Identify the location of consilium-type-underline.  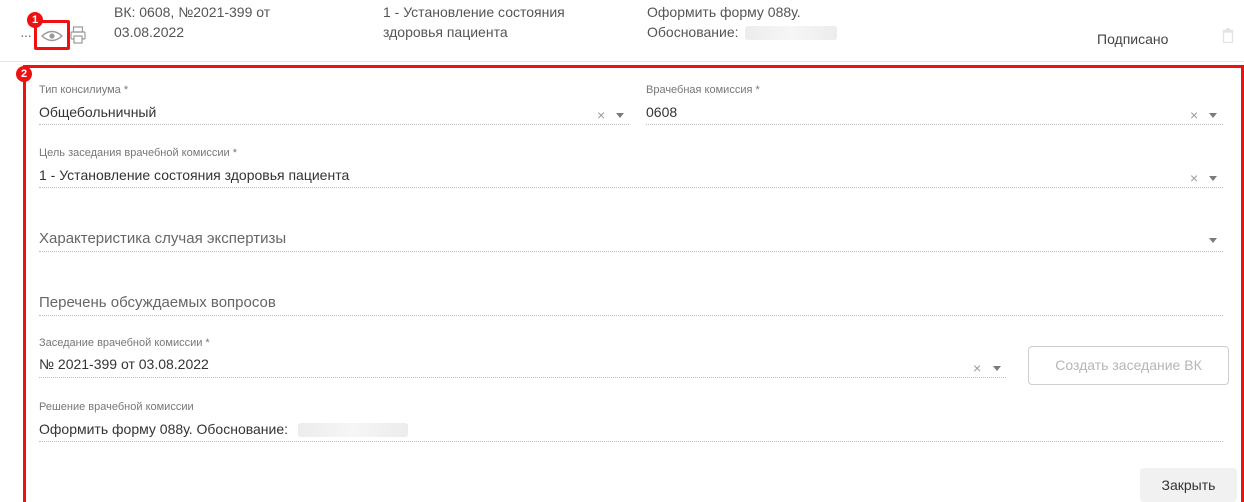
(334, 124).